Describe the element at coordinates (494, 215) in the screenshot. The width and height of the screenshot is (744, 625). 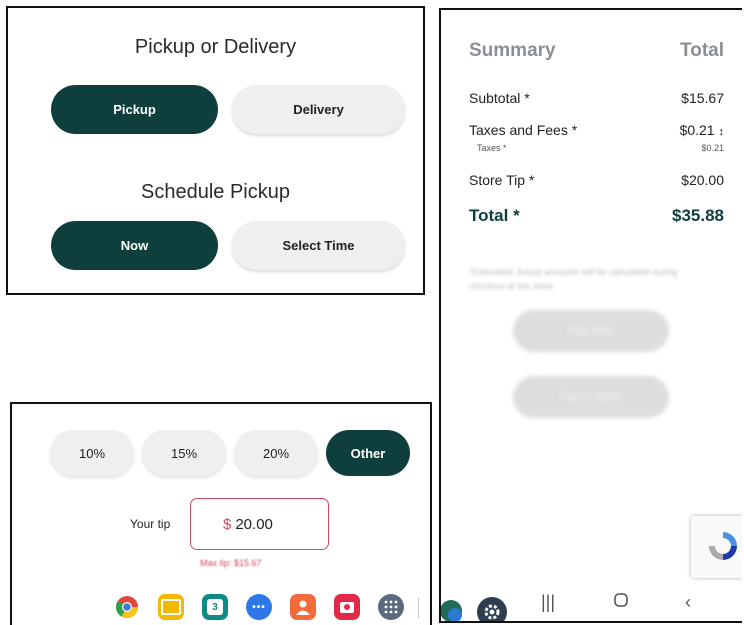
I see `total-label: Total *` at that location.